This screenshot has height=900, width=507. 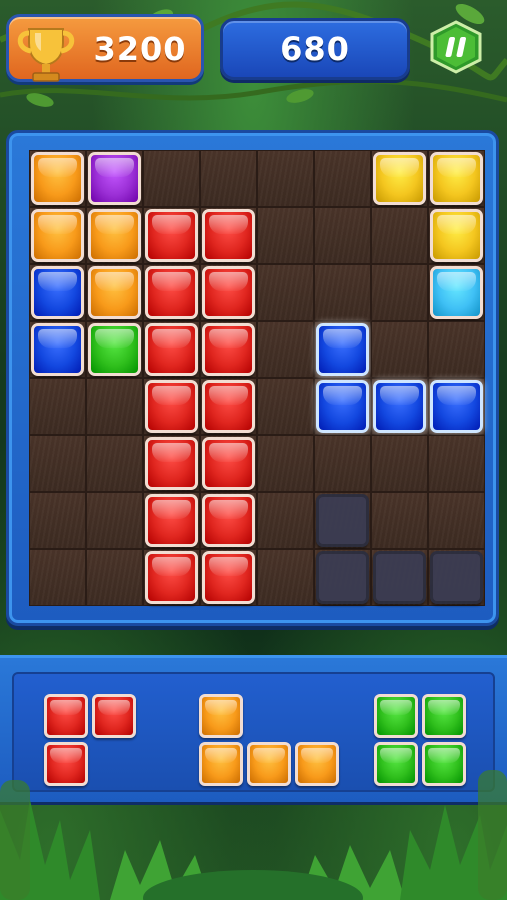 I want to click on pause-button, so click(x=456, y=47).